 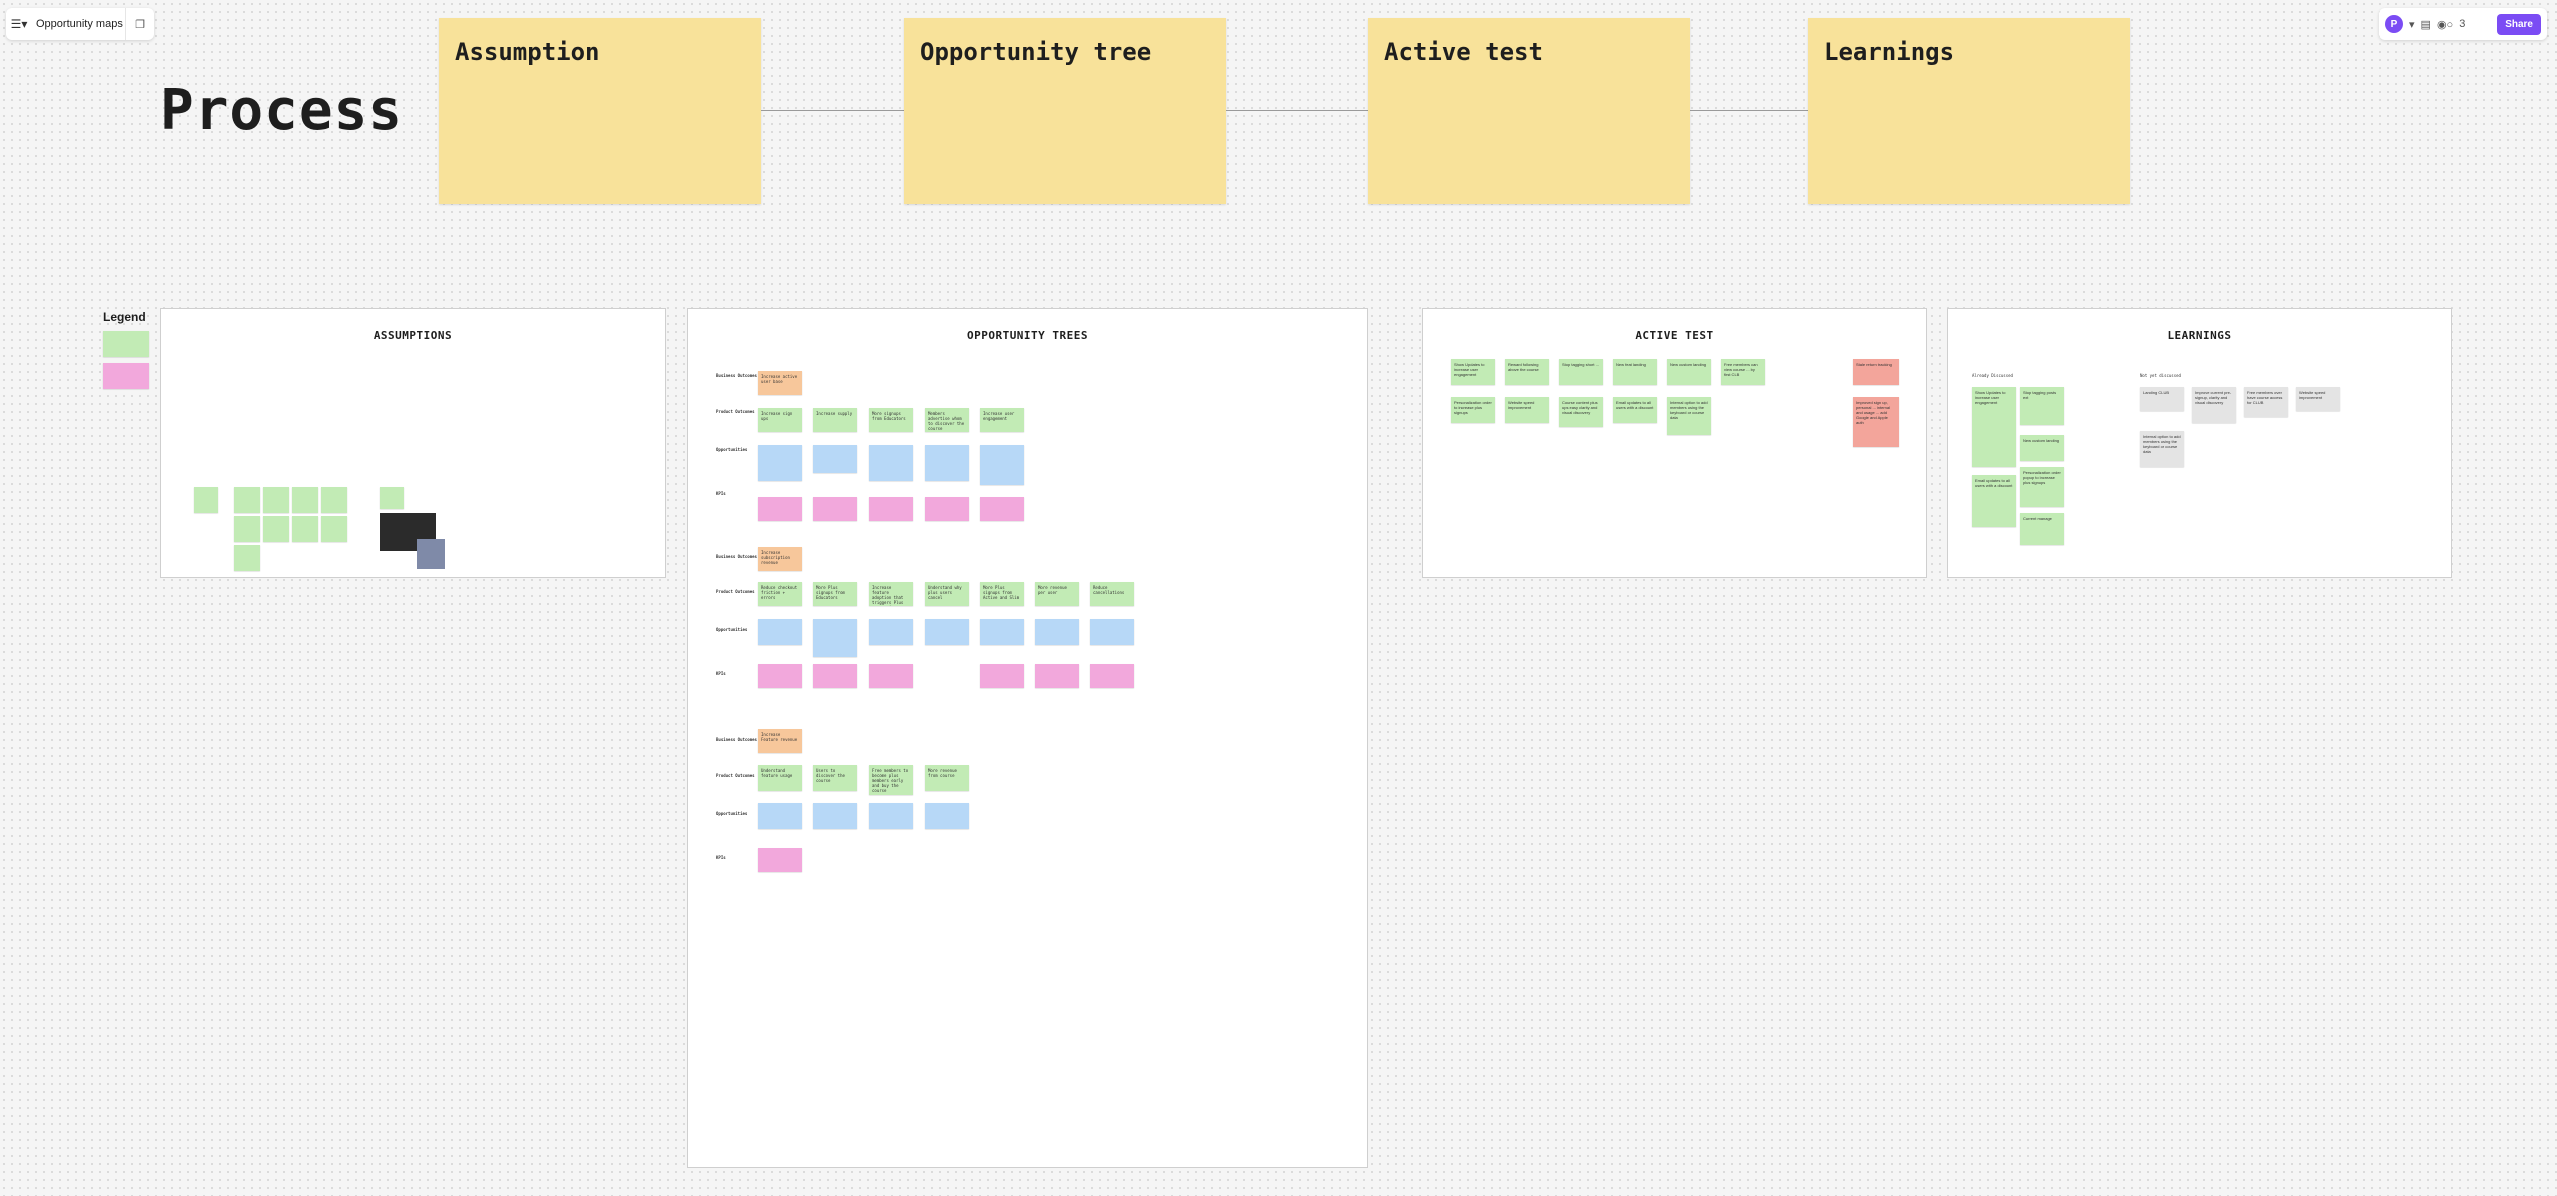 I want to click on learning-note: Show Updates to increase user engagement, so click(x=1994, y=427).